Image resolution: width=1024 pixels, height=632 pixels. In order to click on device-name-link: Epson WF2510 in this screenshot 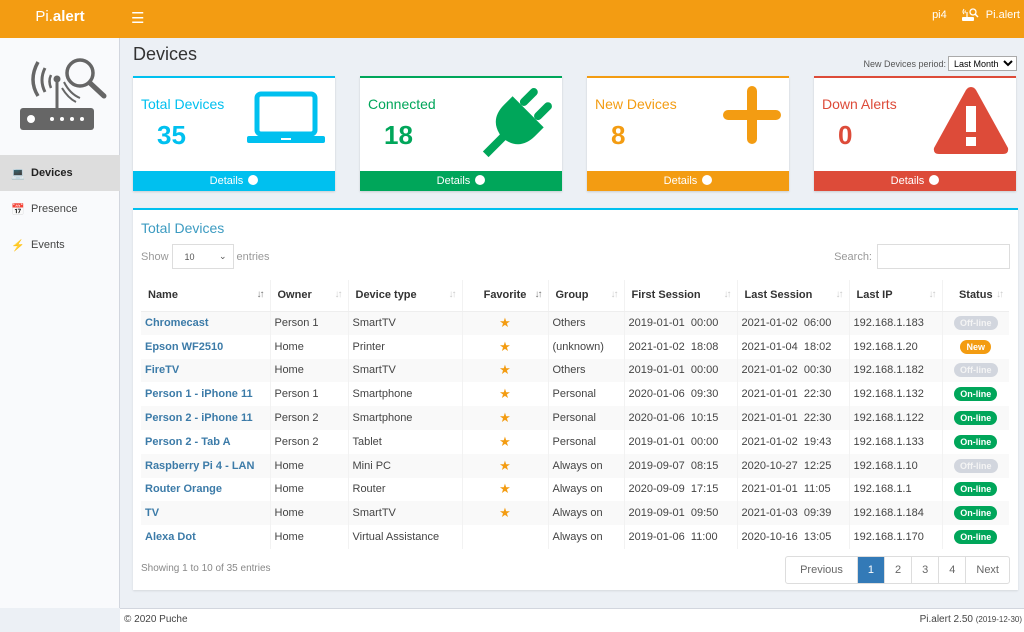, I will do `click(205, 347)`.